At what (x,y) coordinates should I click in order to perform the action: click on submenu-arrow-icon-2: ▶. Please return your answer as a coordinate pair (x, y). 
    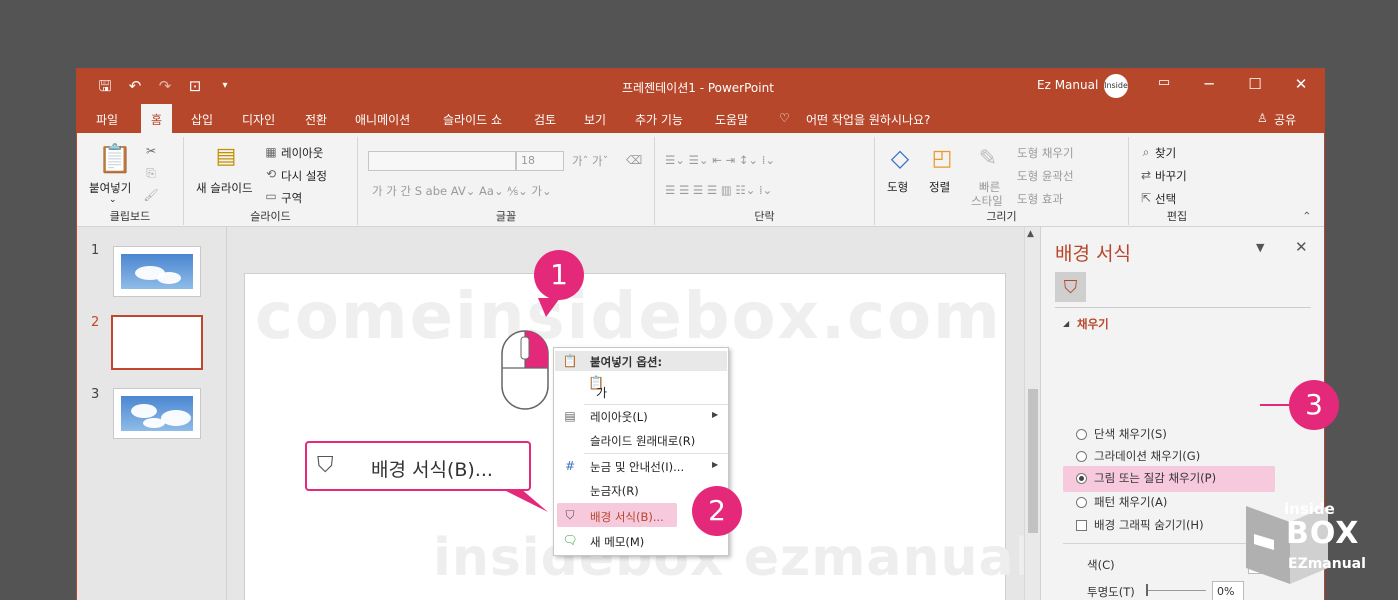
    Looking at the image, I should click on (715, 464).